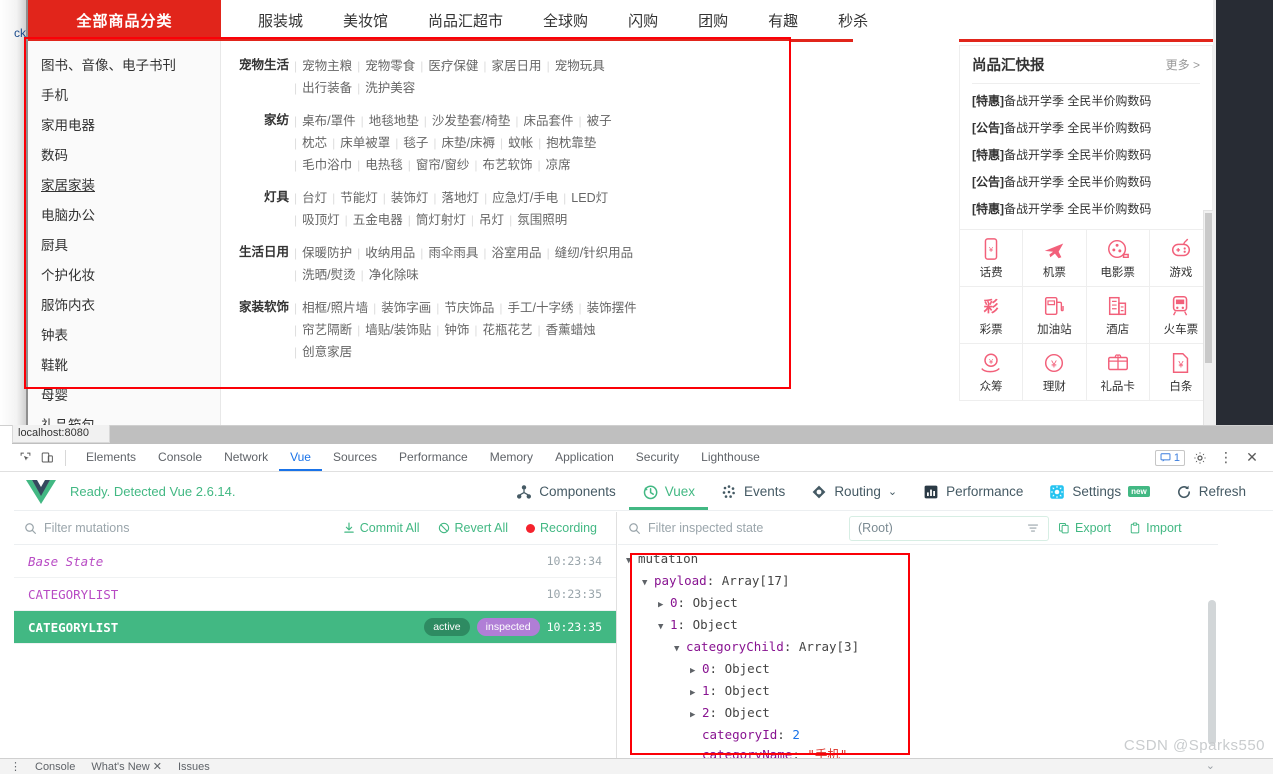 The width and height of the screenshot is (1273, 774). What do you see at coordinates (365, 143) in the screenshot?
I see `mega-link: 床单被罩` at bounding box center [365, 143].